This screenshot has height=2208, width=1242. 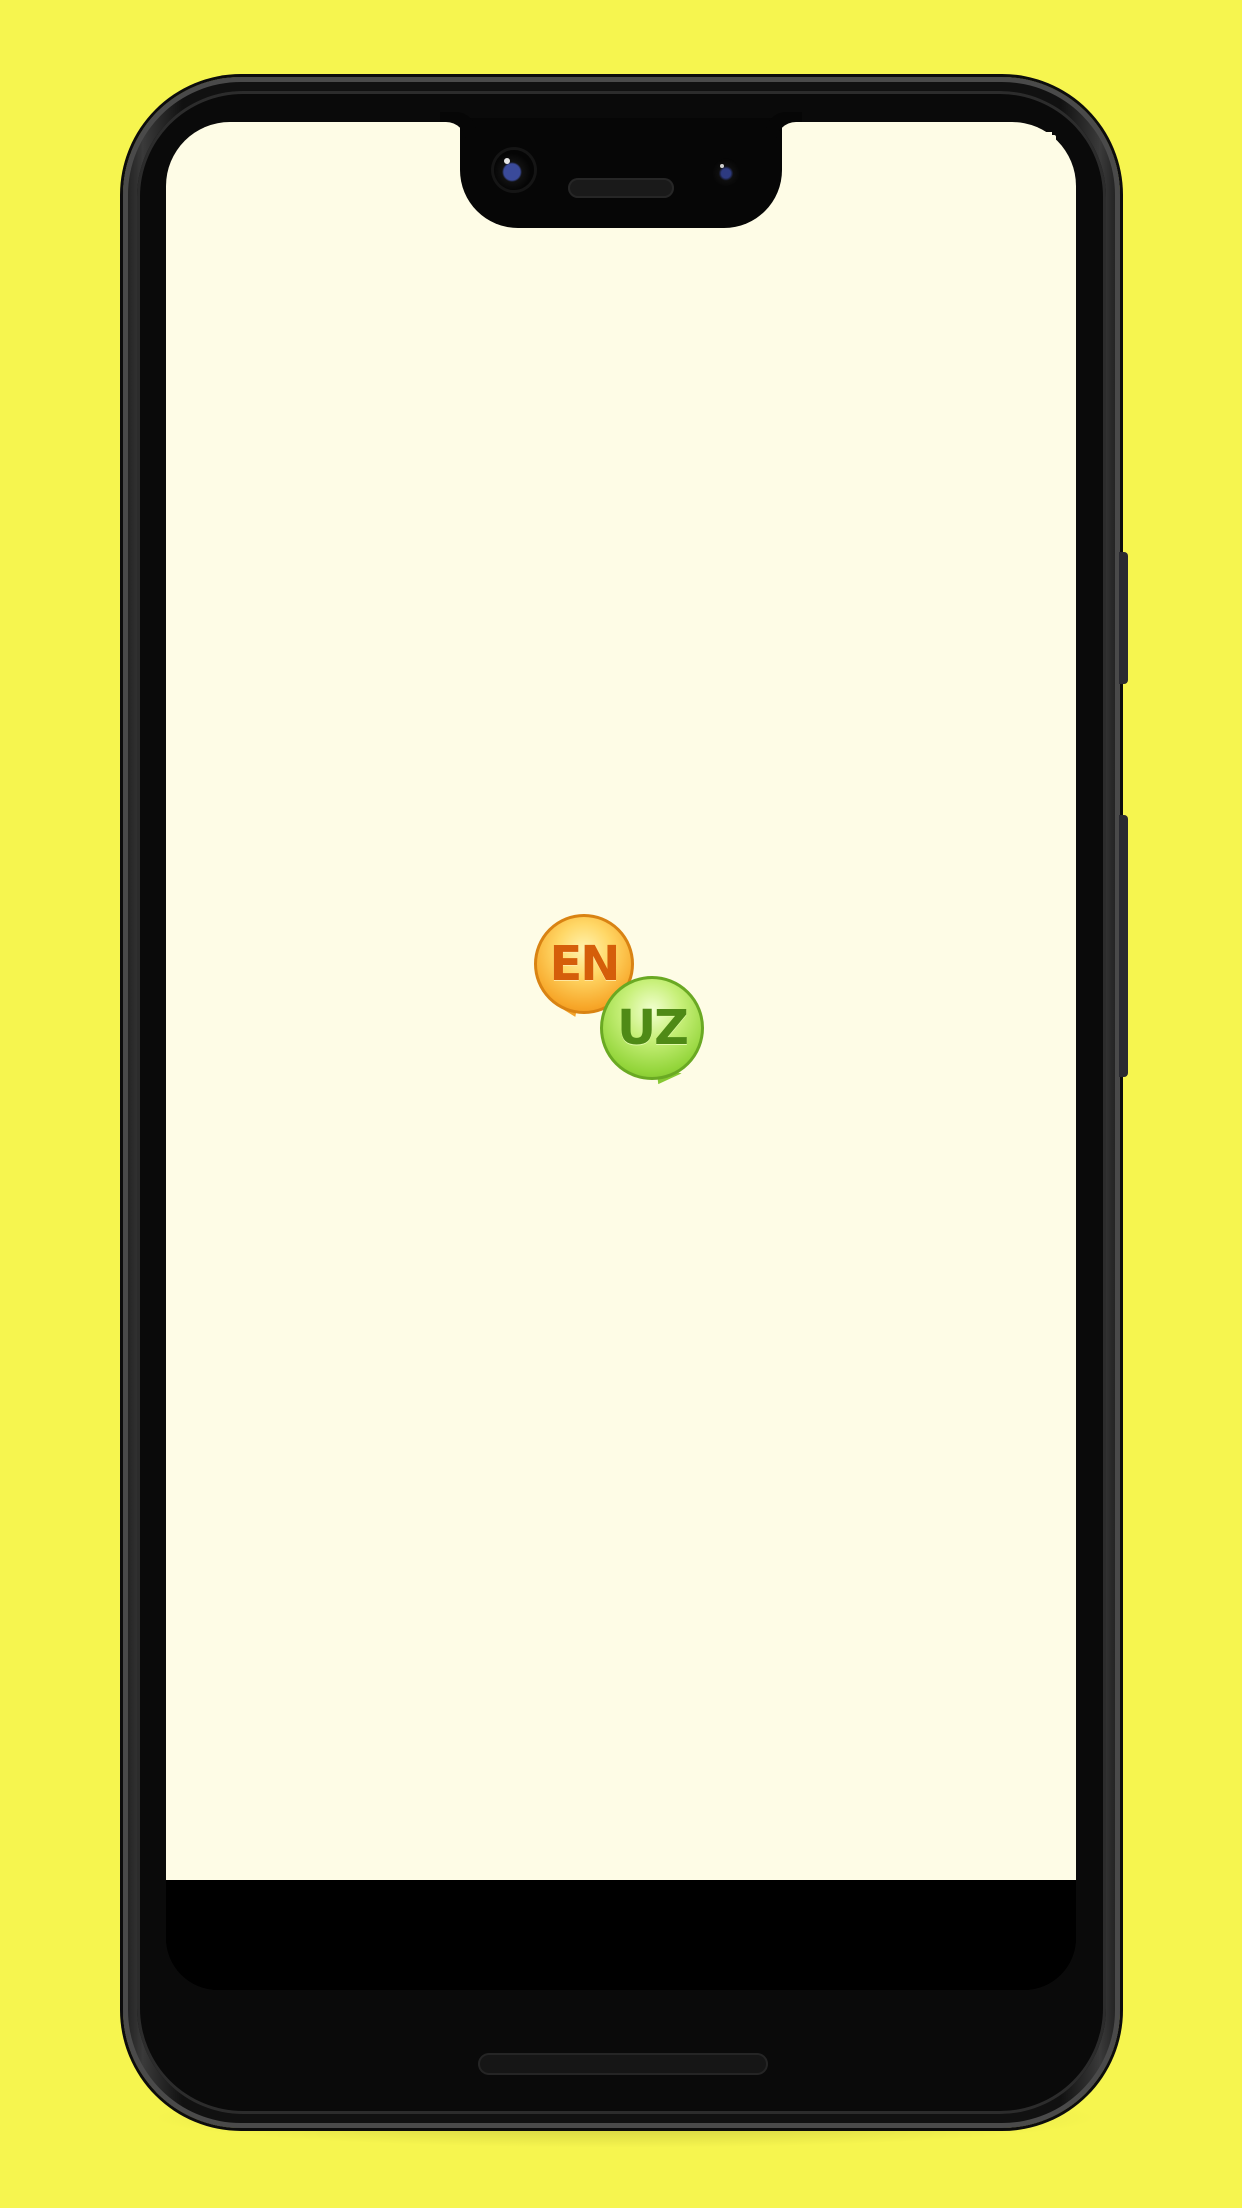 I want to click on front-camera, so click(x=514, y=170).